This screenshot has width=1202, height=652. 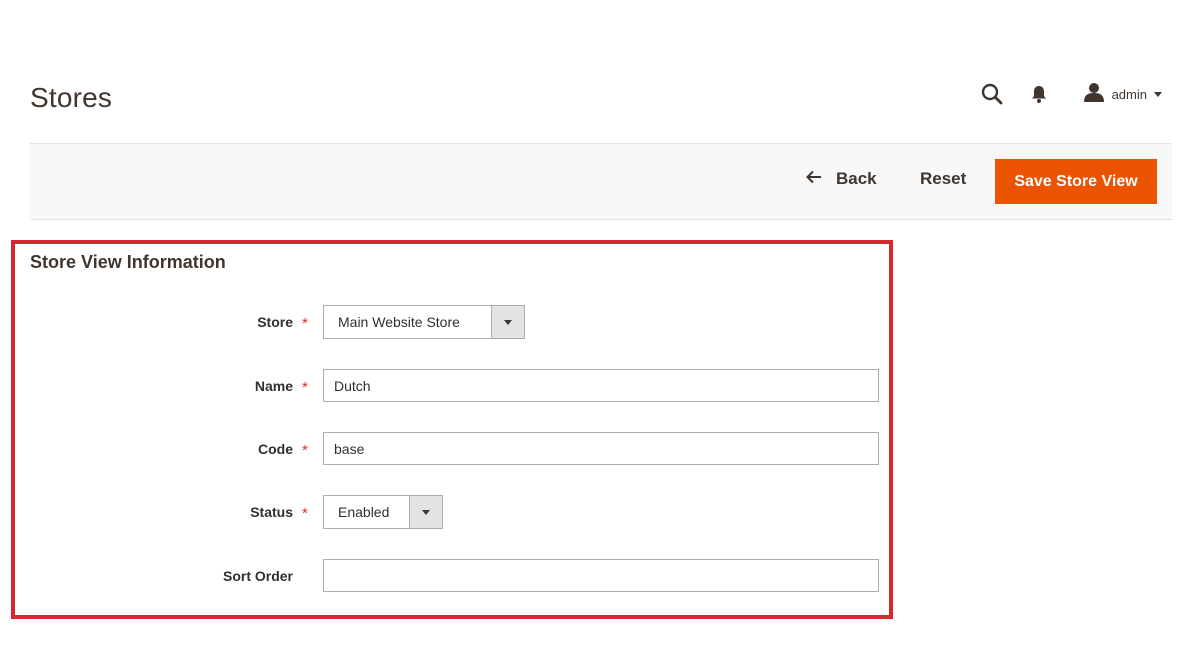 I want to click on page-actions-bar: Back Reset Save Store View, so click(x=601, y=181).